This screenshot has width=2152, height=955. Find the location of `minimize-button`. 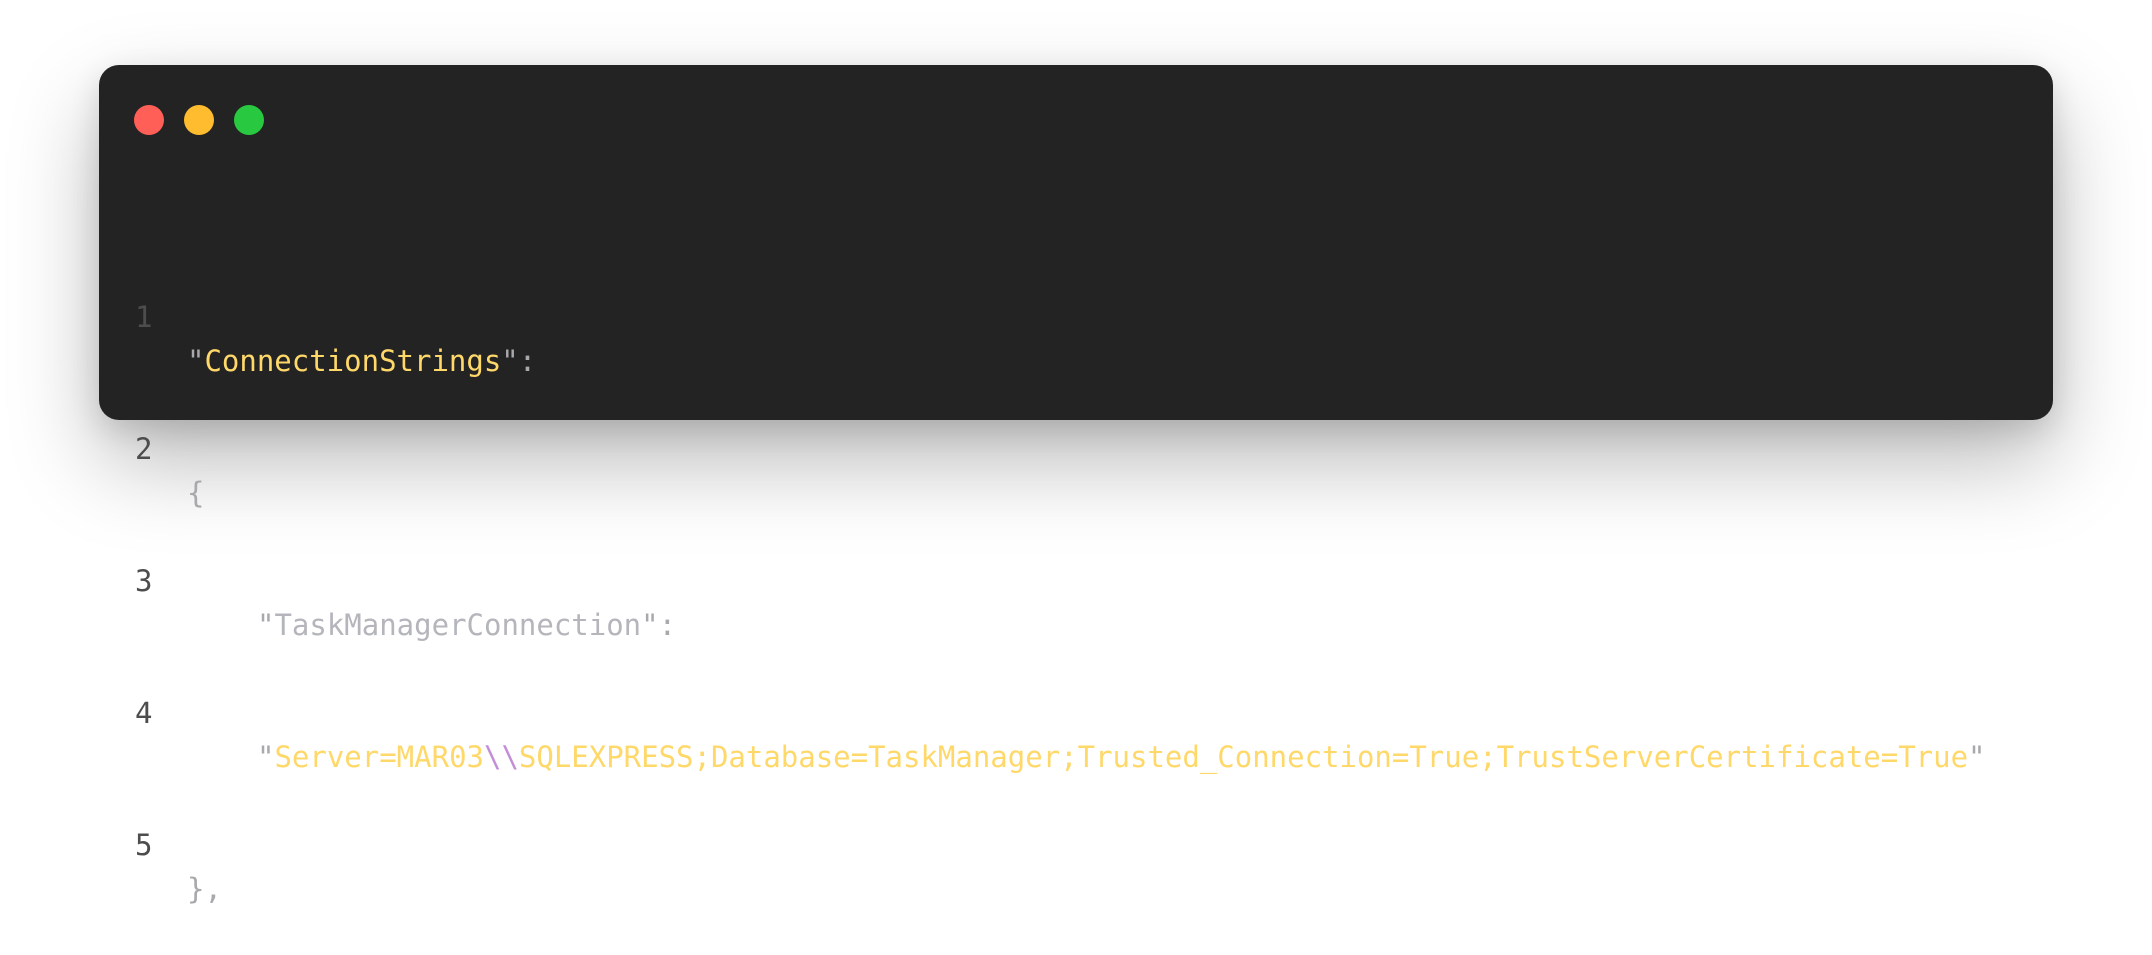

minimize-button is located at coordinates (199, 120).